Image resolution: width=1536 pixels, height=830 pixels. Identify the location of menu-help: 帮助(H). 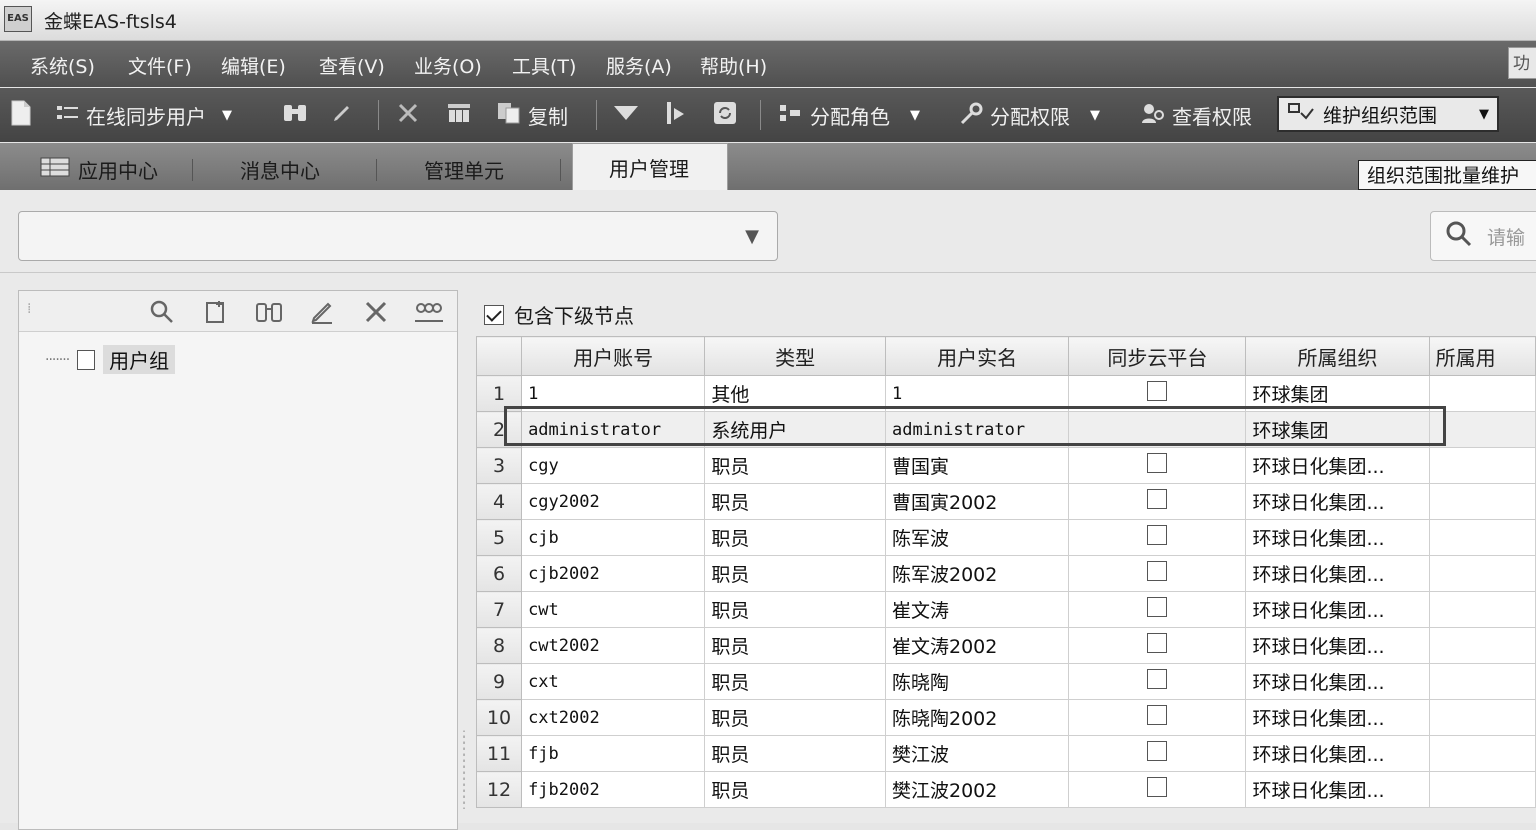
(733, 65).